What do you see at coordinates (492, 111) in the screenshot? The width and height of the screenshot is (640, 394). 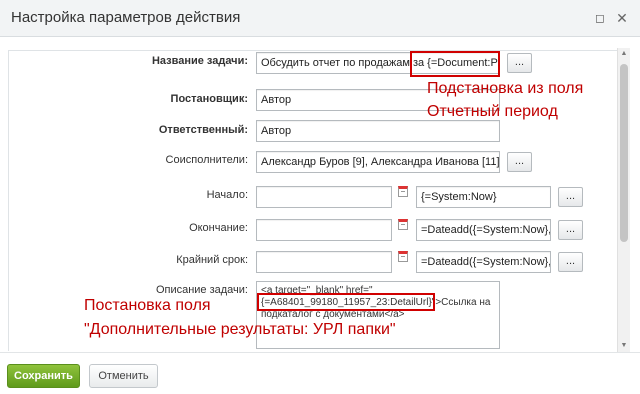 I see `annotation-top-line-2: Отчетный период` at bounding box center [492, 111].